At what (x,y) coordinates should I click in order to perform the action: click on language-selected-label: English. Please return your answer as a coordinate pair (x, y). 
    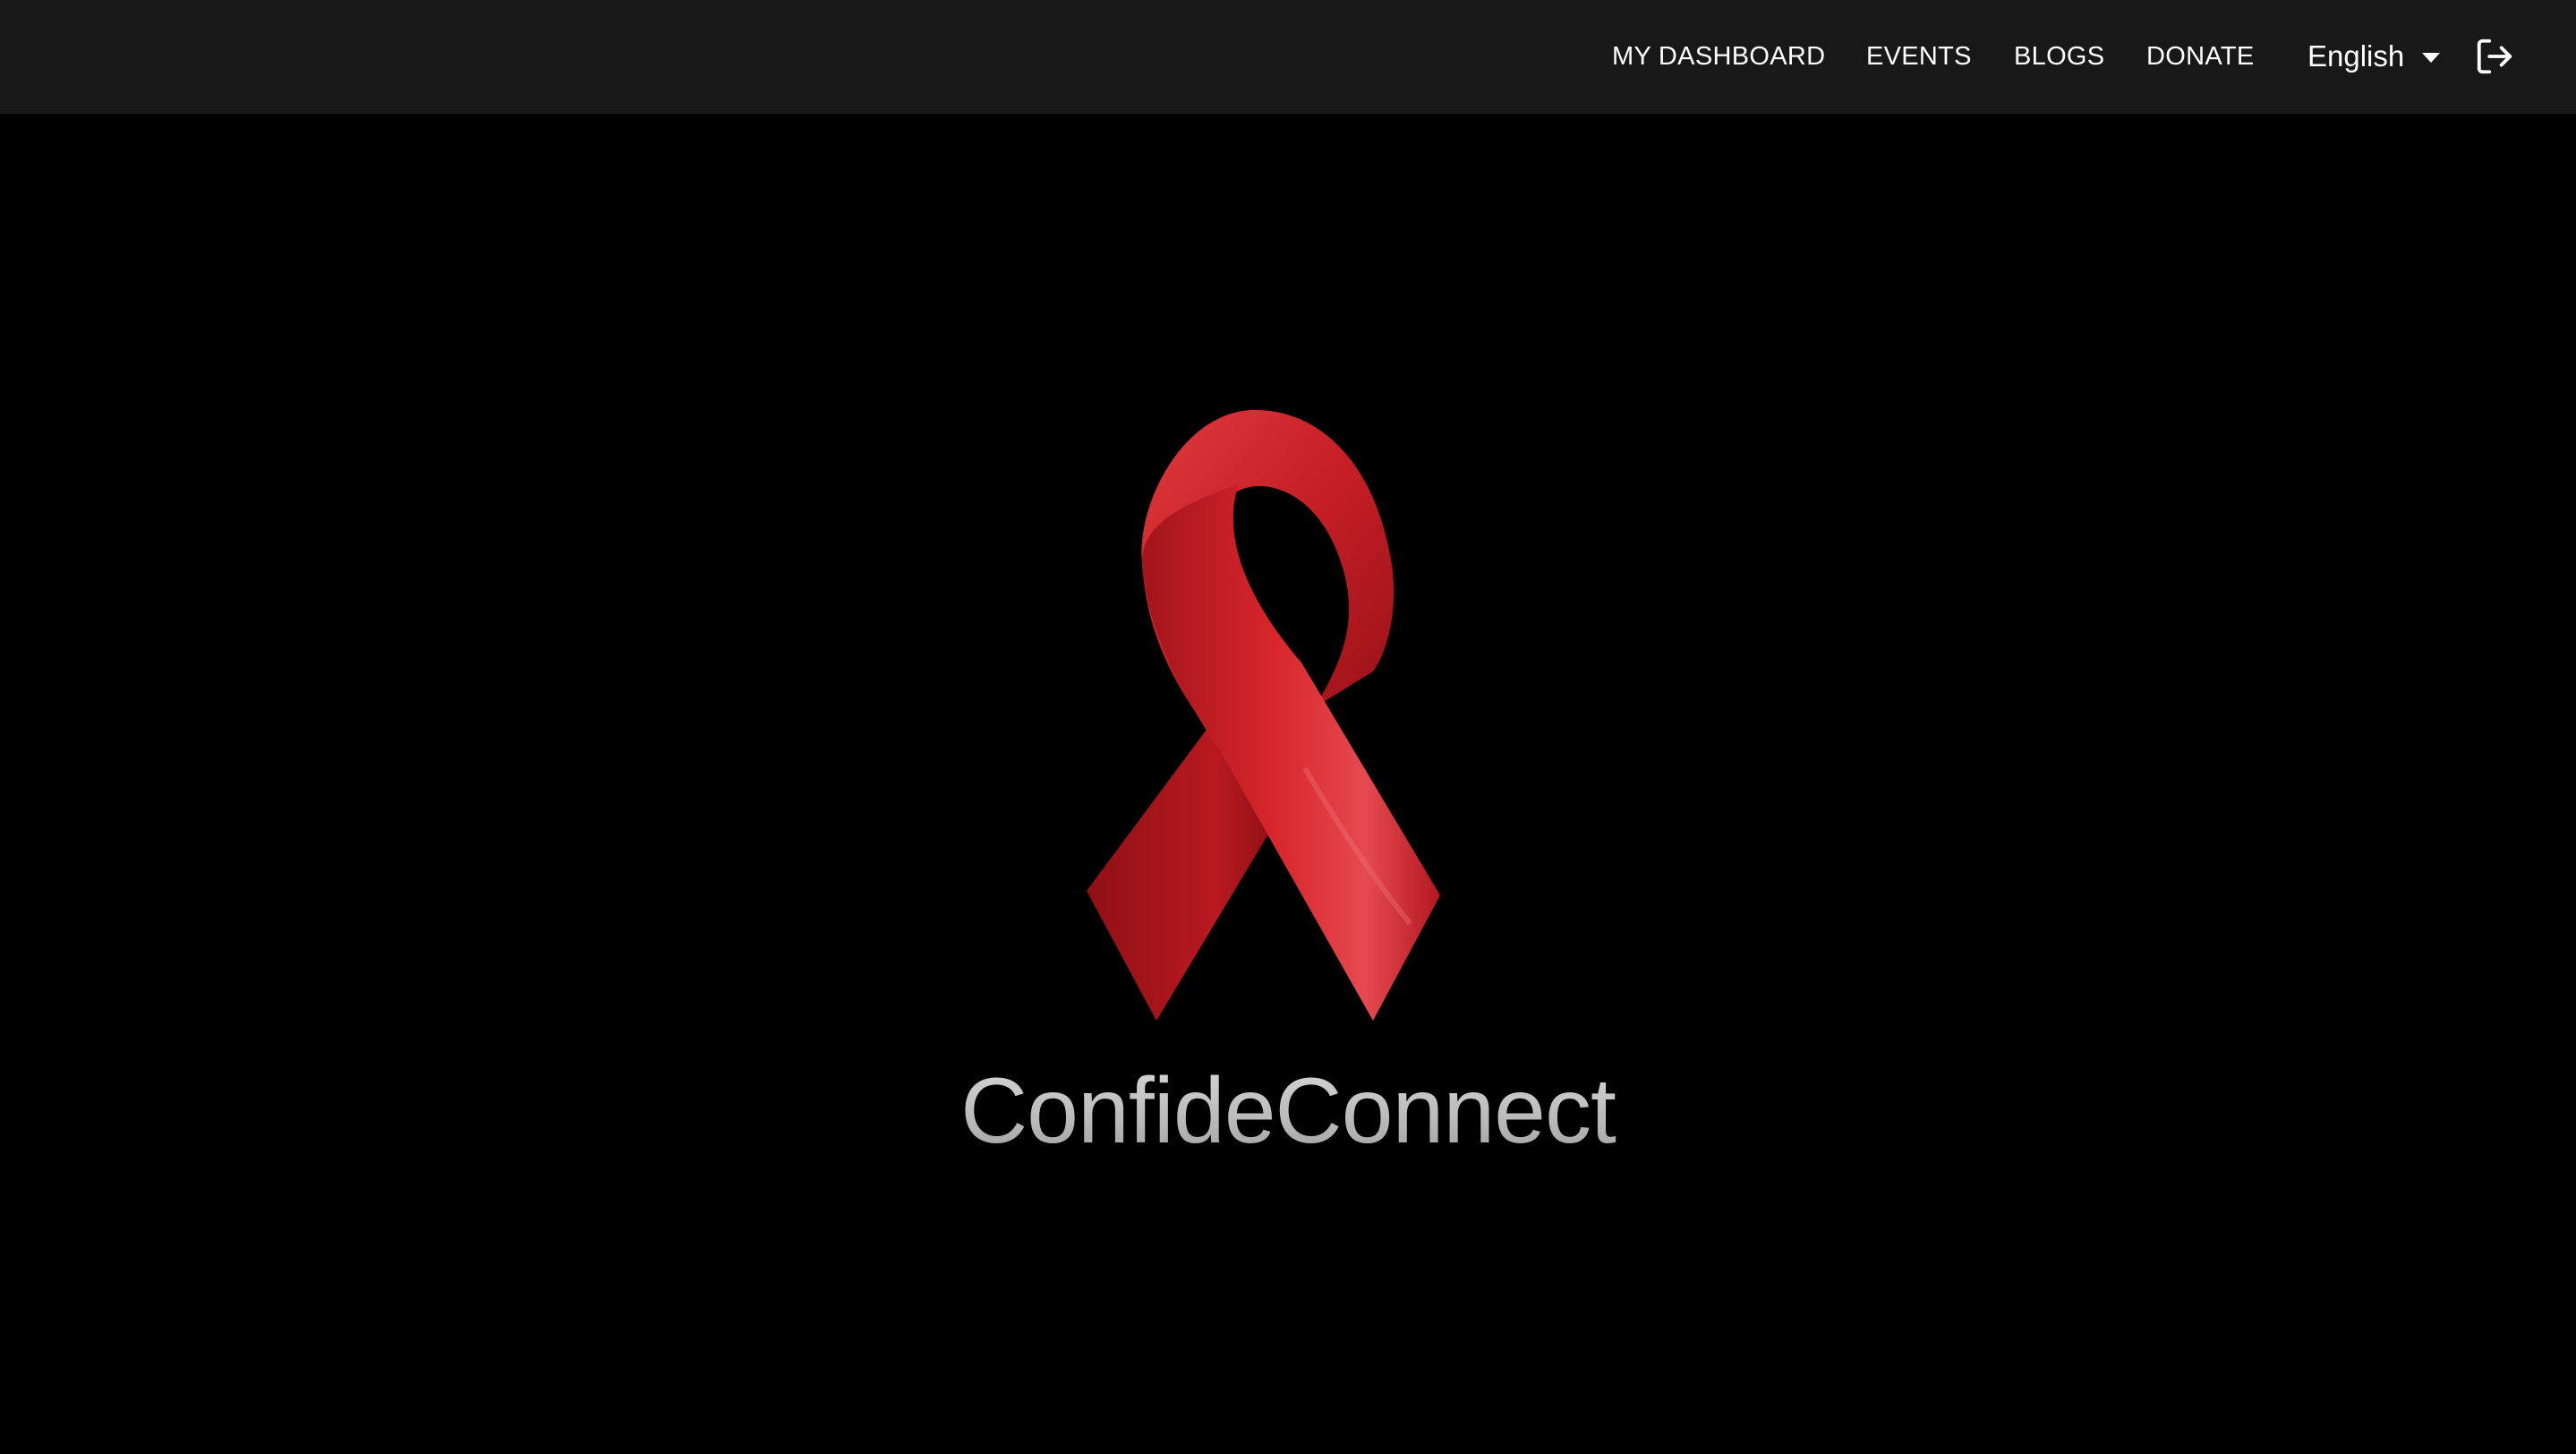
    Looking at the image, I should click on (2356, 56).